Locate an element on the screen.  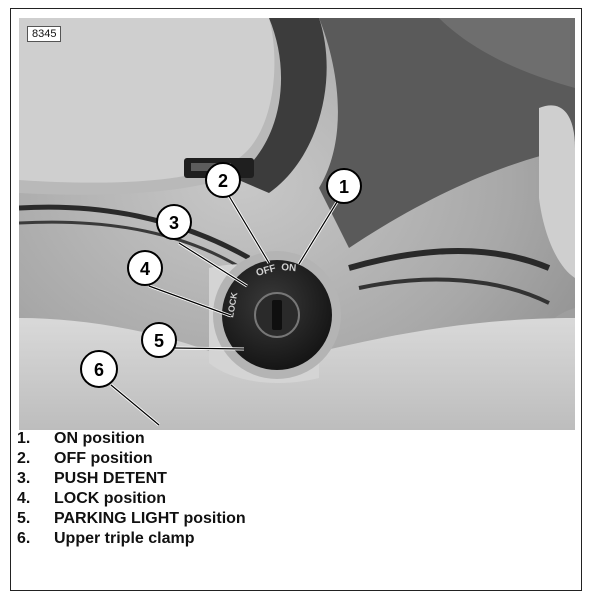
legend-item: 4. LOCK position is located at coordinates (131, 499).